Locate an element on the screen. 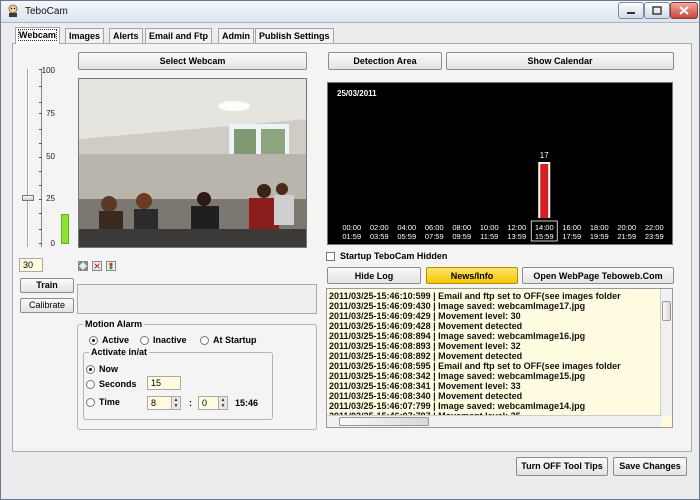 The image size is (700, 500). chart-tick-label-start: 02:00 is located at coordinates (379, 227).